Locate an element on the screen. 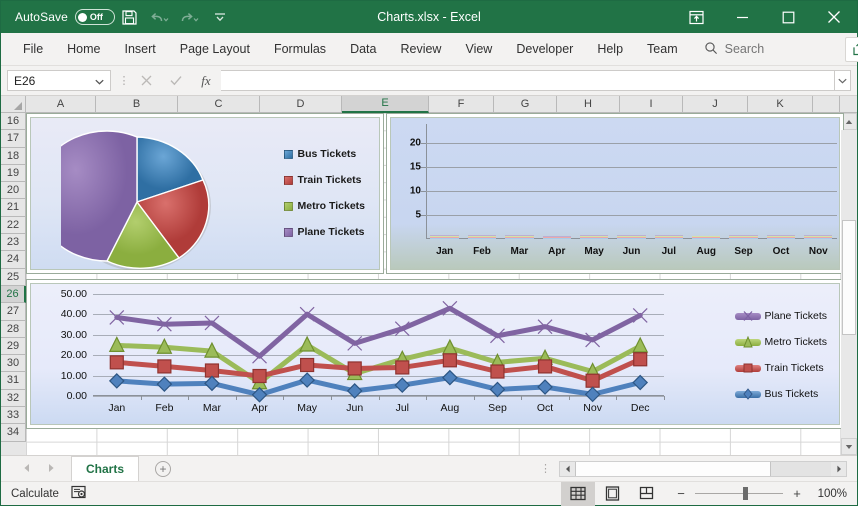 This screenshot has width=858, height=506. search-box is located at coordinates (774, 49).